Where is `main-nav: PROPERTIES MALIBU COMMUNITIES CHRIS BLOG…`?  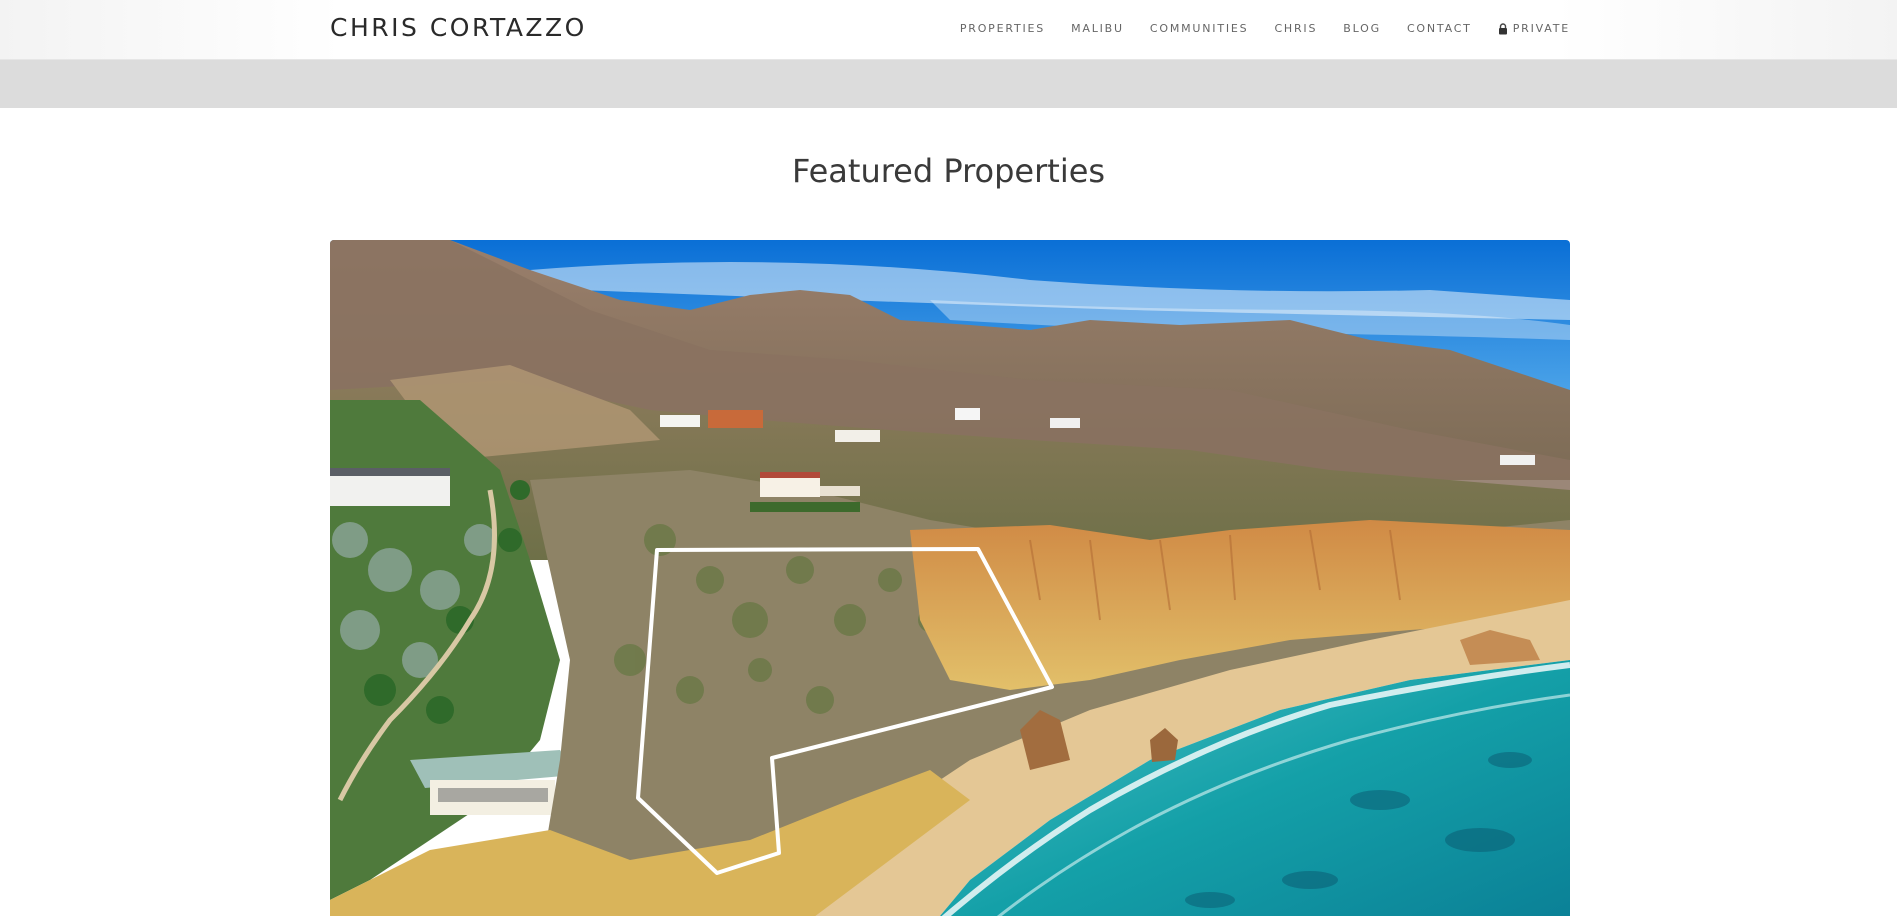
main-nav: PROPERTIES MALIBU COMMUNITIES CHRIS BLOG… is located at coordinates (1265, 28).